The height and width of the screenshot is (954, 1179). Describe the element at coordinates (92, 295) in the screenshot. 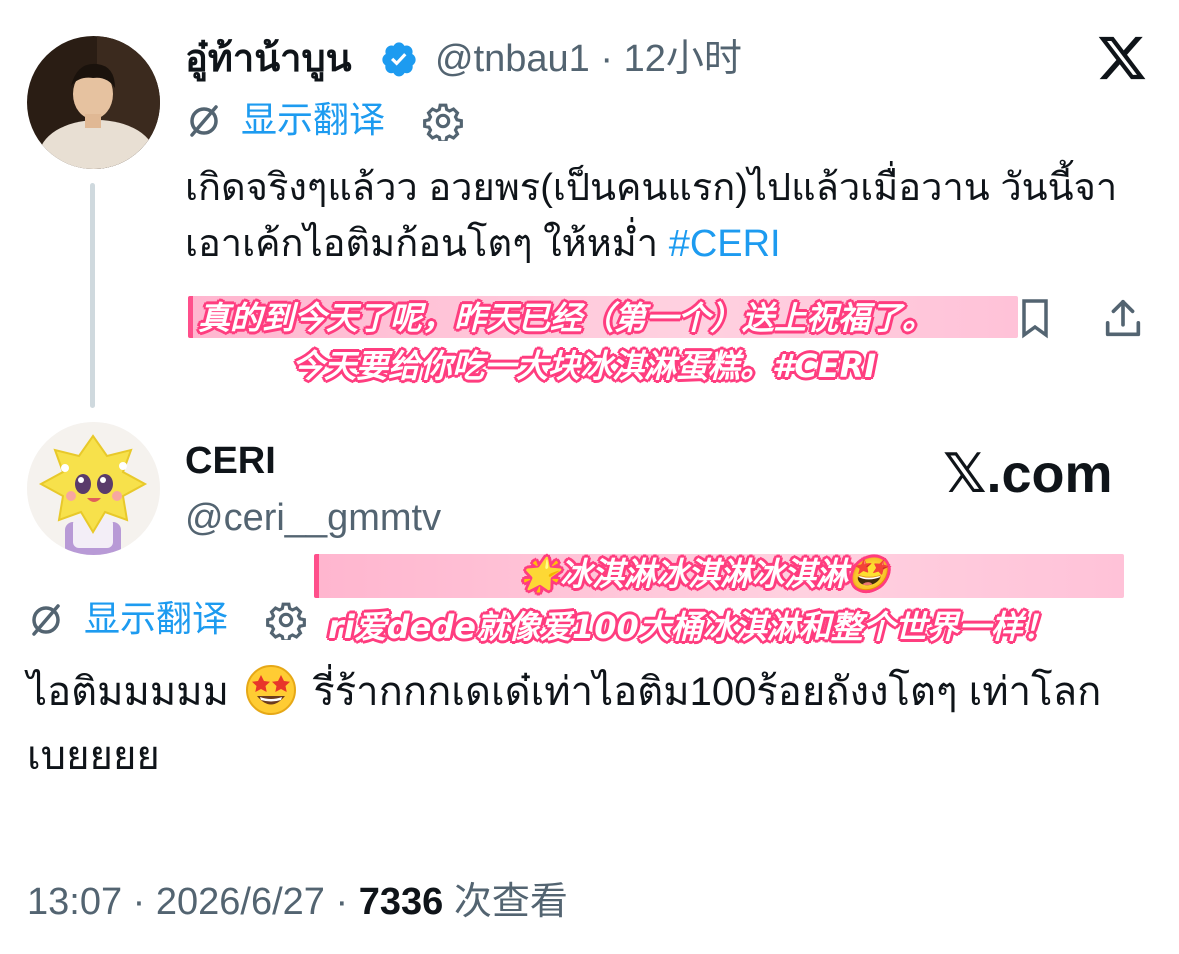

I see `thread-connector` at that location.